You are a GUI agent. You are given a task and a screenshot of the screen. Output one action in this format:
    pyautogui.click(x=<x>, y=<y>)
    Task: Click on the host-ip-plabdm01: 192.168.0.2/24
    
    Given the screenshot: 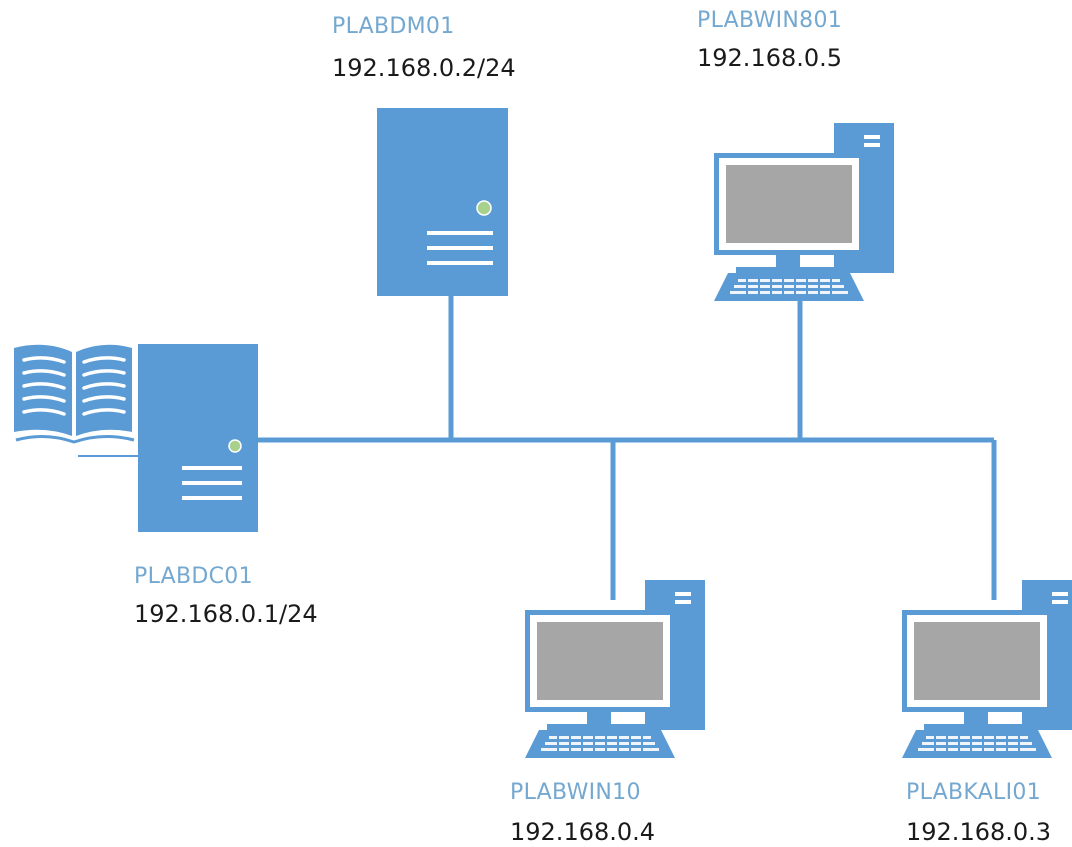 What is the action you would take?
    pyautogui.click(x=424, y=68)
    